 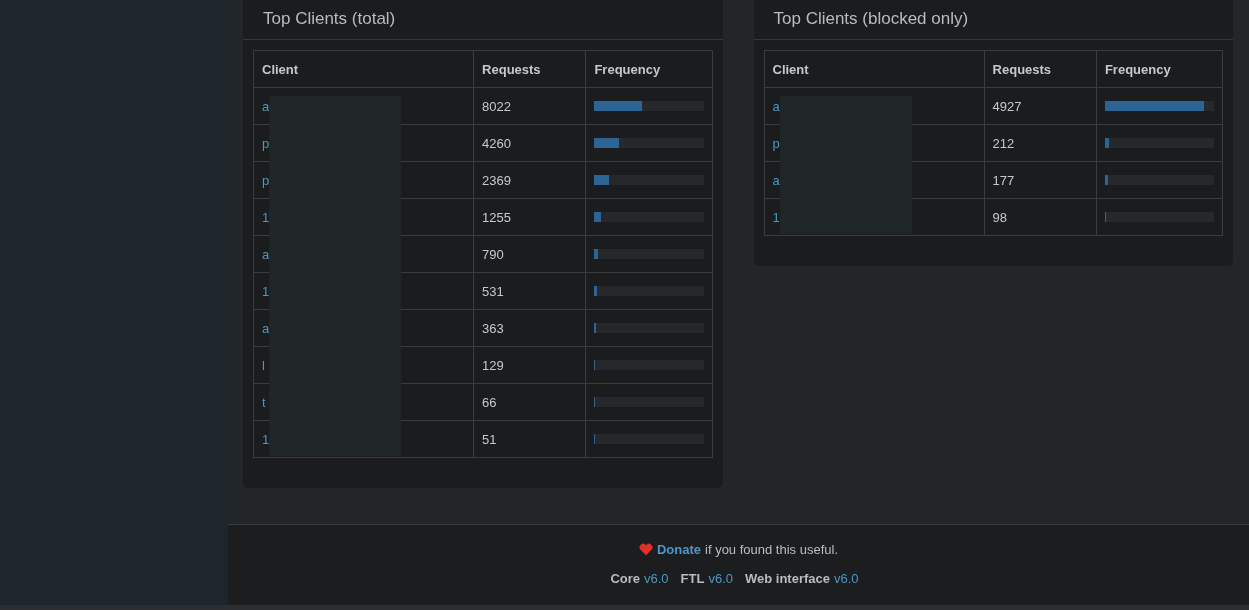 I want to click on card-title: Top Clients (blocked only), so click(x=871, y=19).